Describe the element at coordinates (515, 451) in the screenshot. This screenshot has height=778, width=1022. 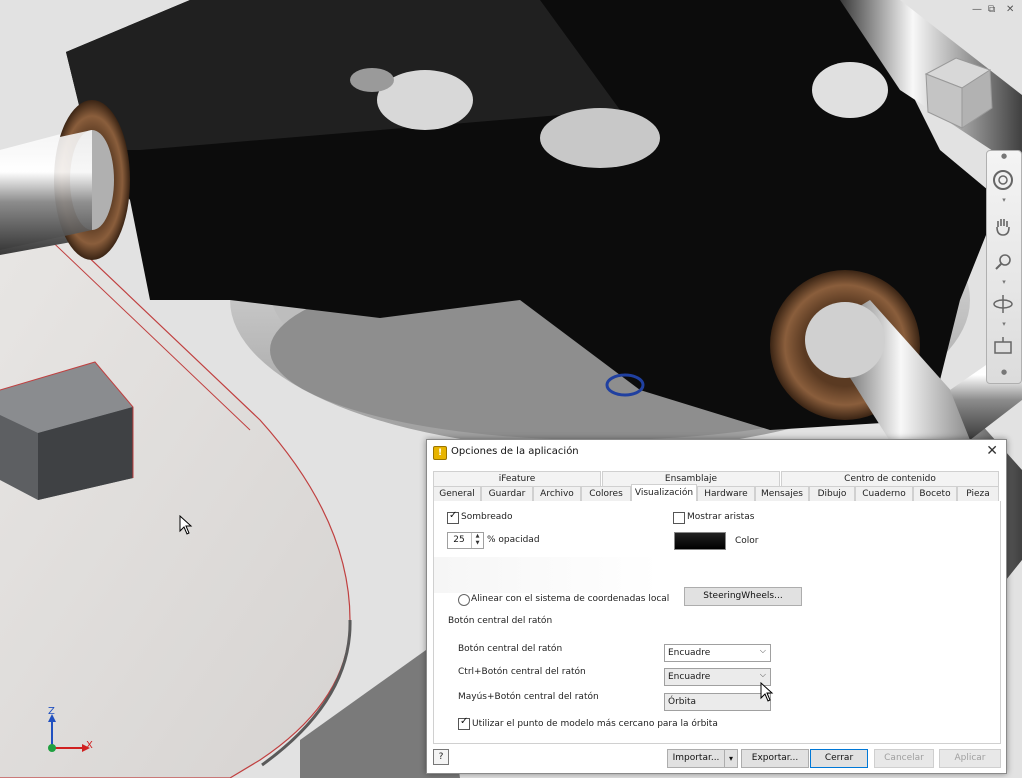
I see `dialog-title: Opciones de la aplicación` at that location.